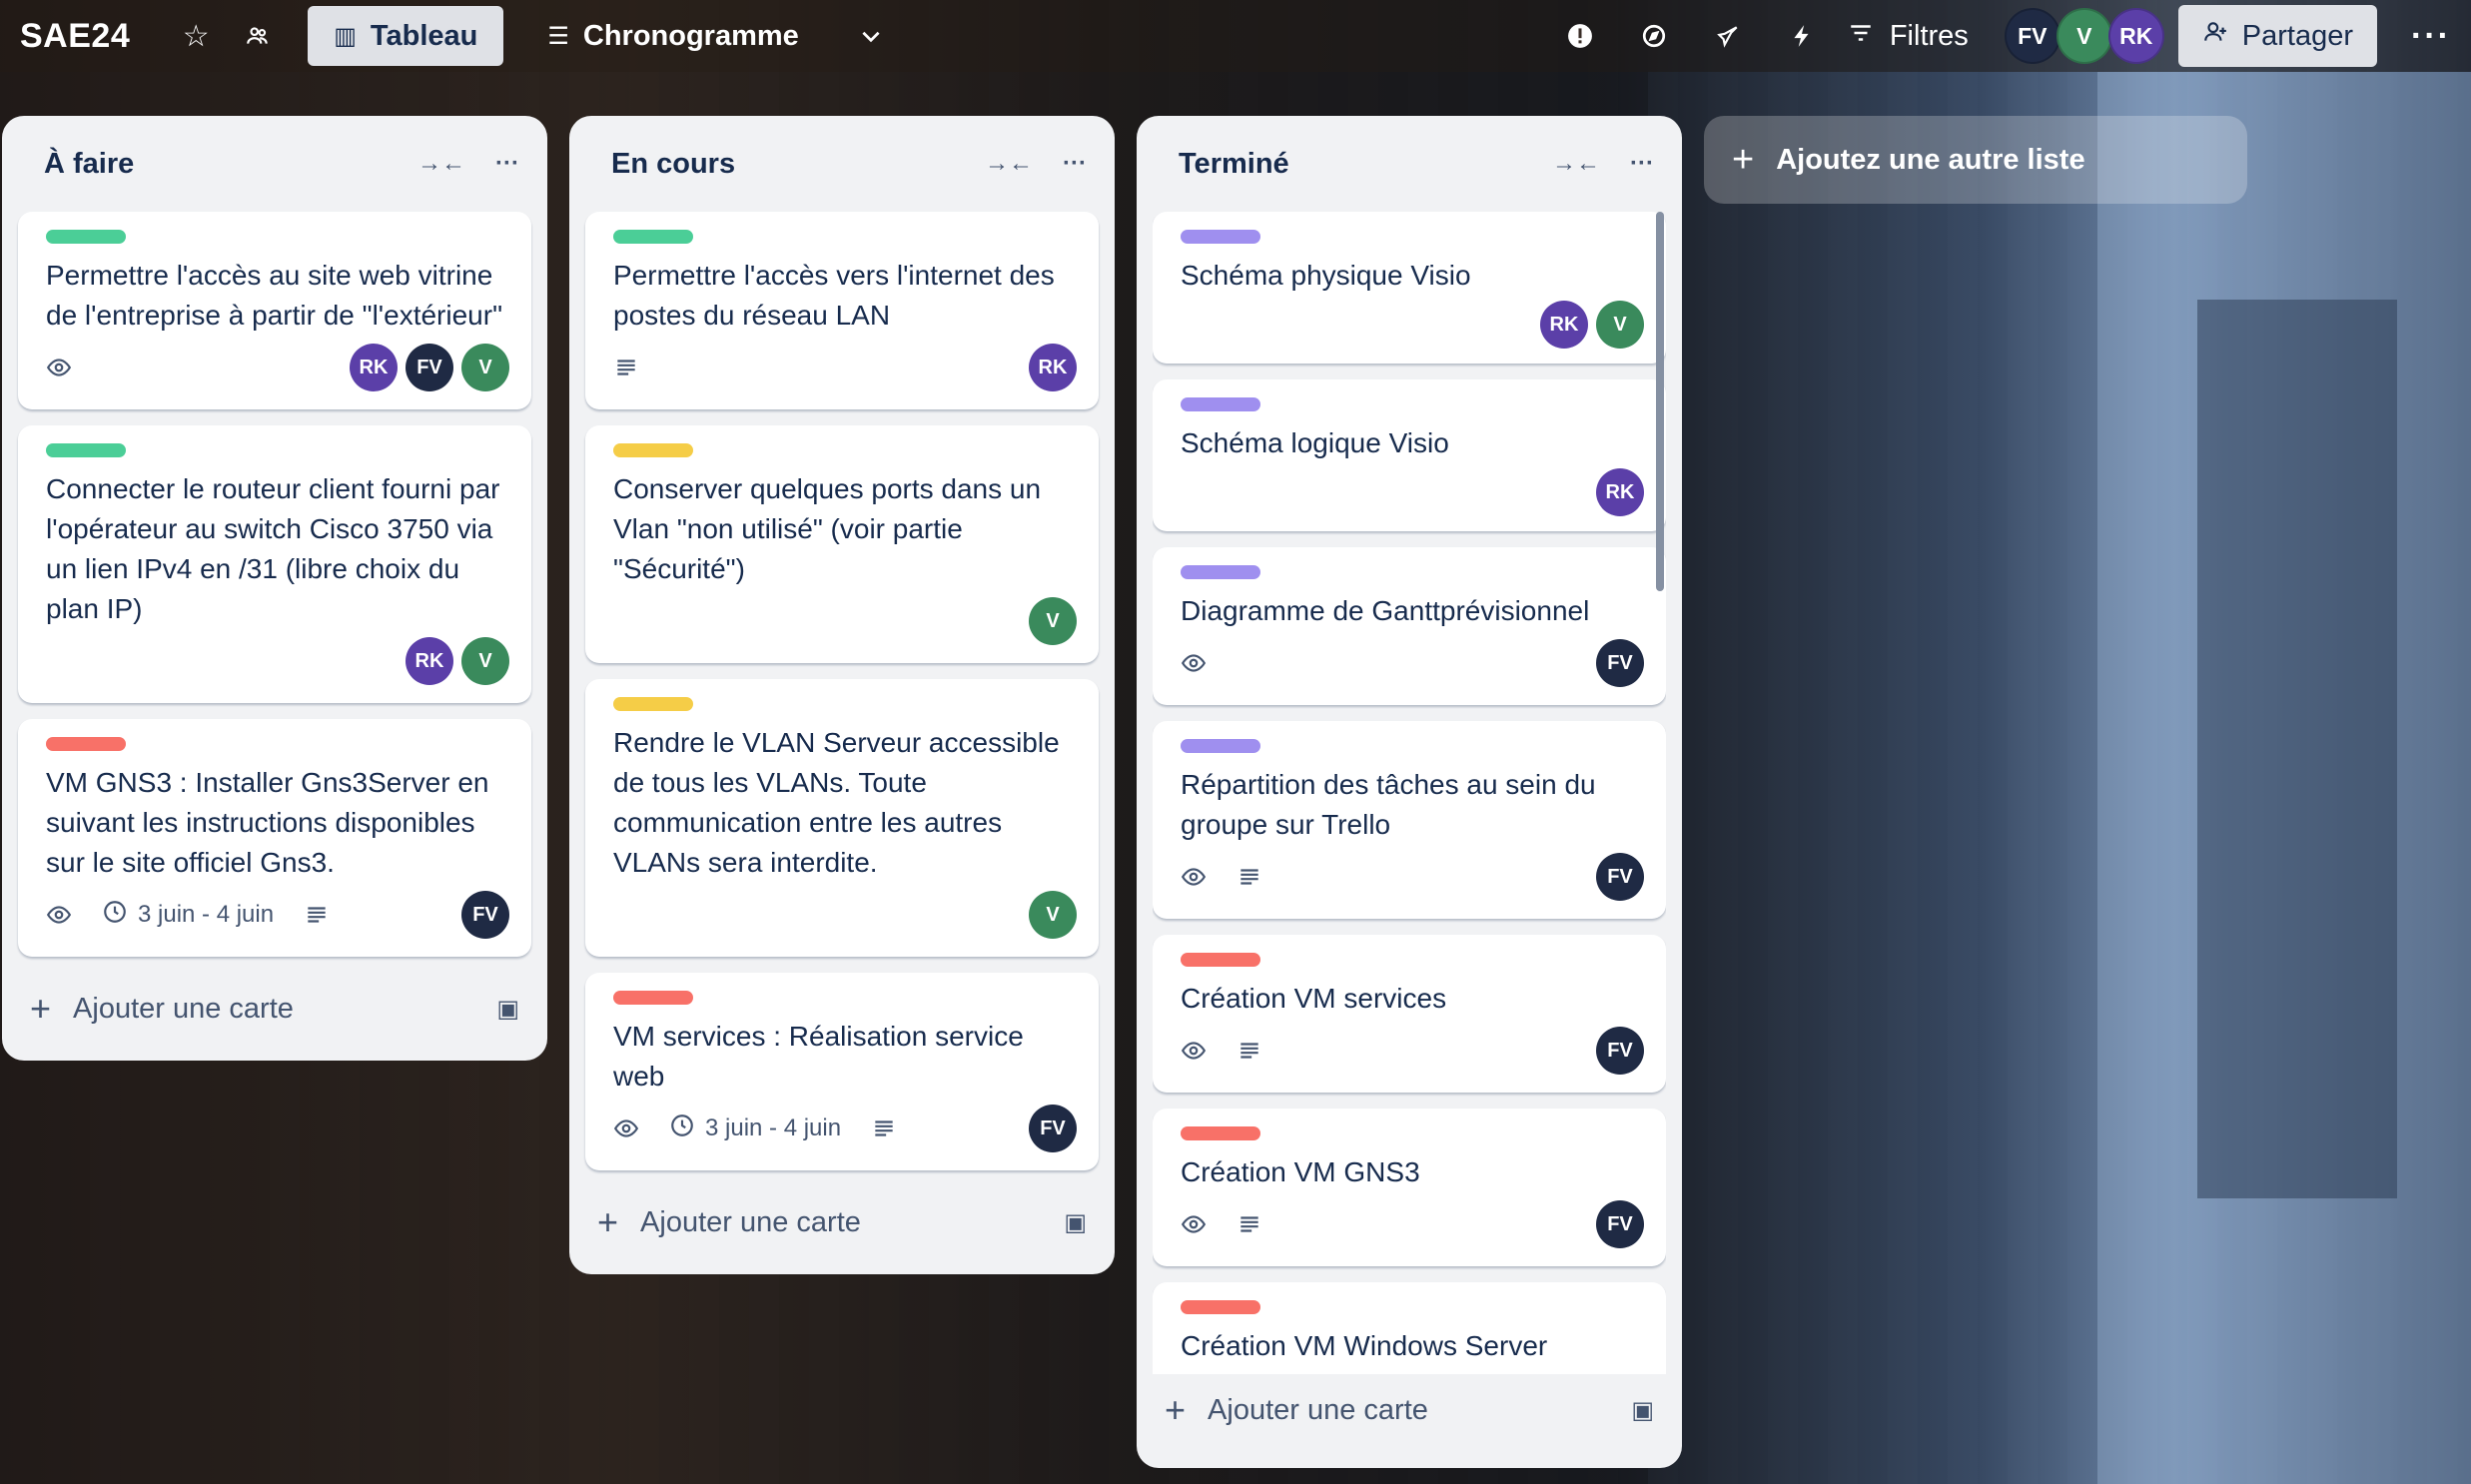  I want to click on timeline-icon: ☰, so click(558, 36).